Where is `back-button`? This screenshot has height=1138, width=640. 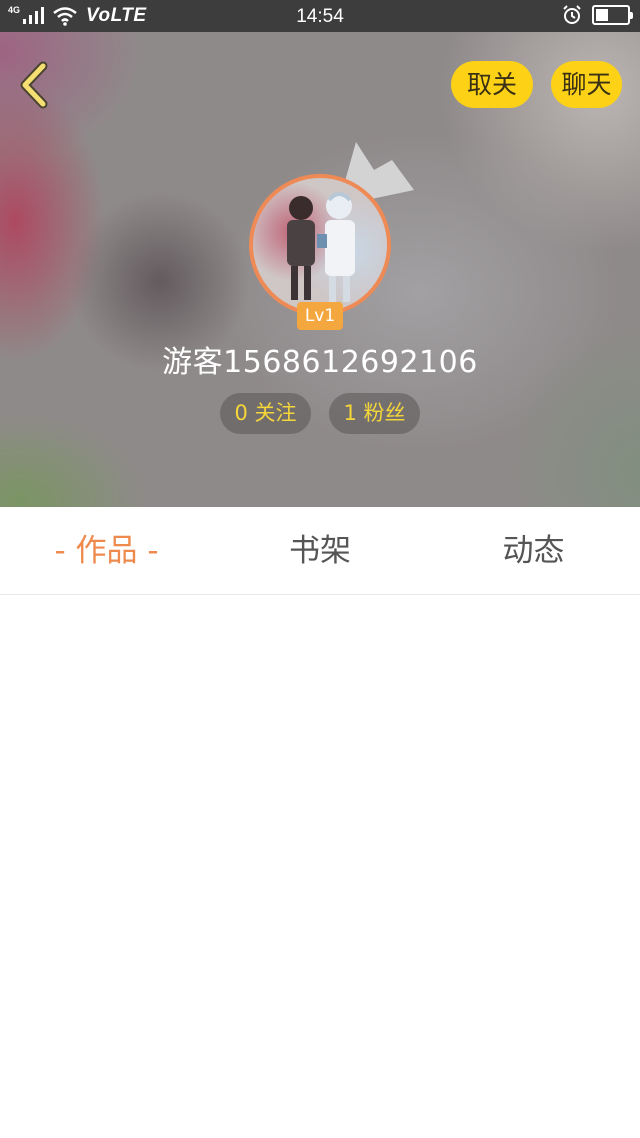
back-button is located at coordinates (36, 85).